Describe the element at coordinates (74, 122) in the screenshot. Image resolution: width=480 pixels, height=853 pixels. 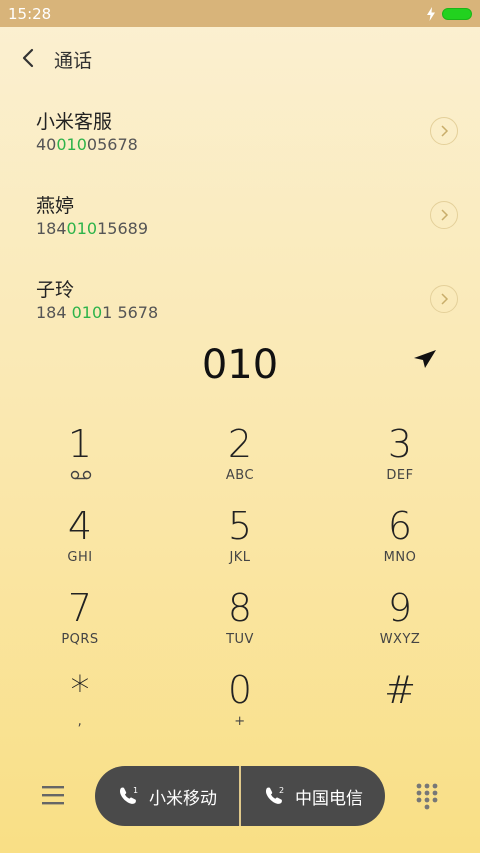
I see `contact-name: 小米客服` at that location.